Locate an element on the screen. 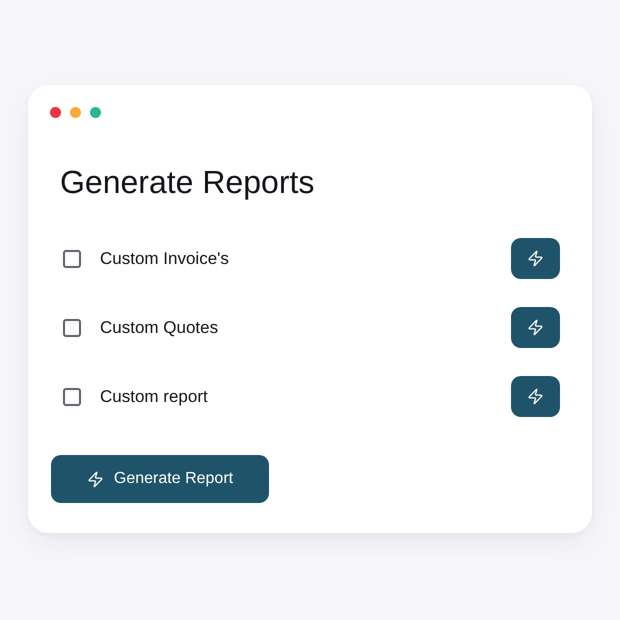 Image resolution: width=620 pixels, height=620 pixels. report-label: Custom report is located at coordinates (154, 396).